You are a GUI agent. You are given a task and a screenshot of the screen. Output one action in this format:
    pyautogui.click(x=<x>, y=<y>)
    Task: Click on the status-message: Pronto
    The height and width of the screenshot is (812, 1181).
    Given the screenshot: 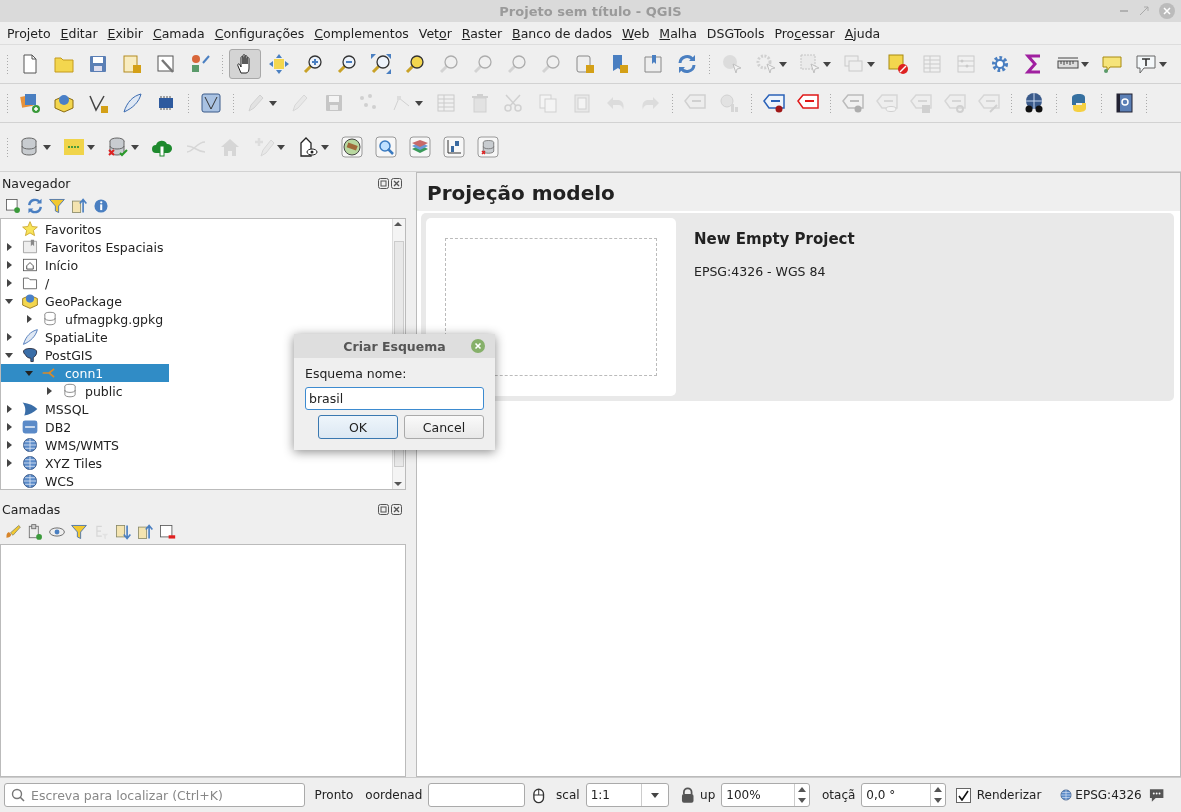 What is the action you would take?
    pyautogui.click(x=334, y=795)
    